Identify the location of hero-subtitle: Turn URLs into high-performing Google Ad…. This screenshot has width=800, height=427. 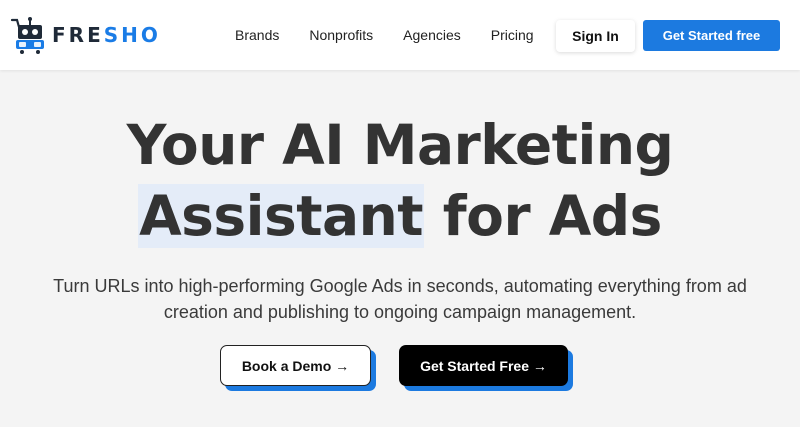
(400, 299).